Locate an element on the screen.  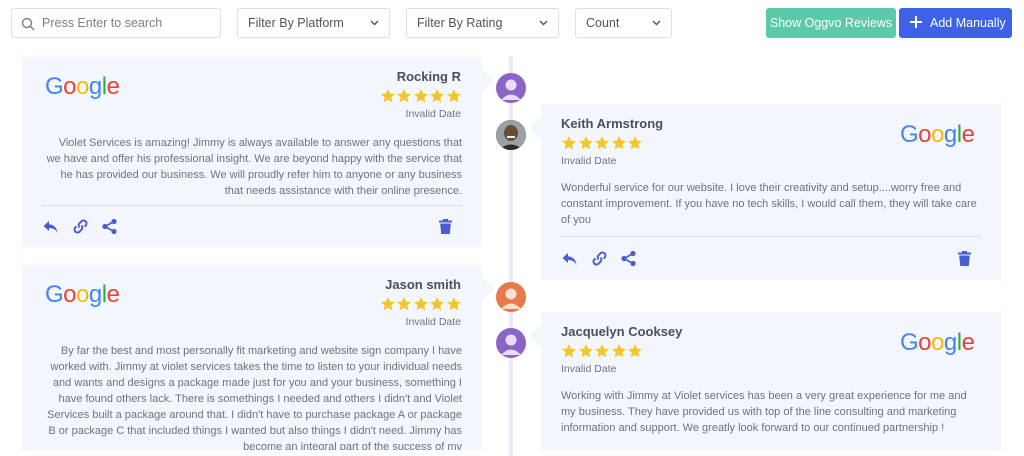
avatar-keith-armstrong is located at coordinates (511, 135).